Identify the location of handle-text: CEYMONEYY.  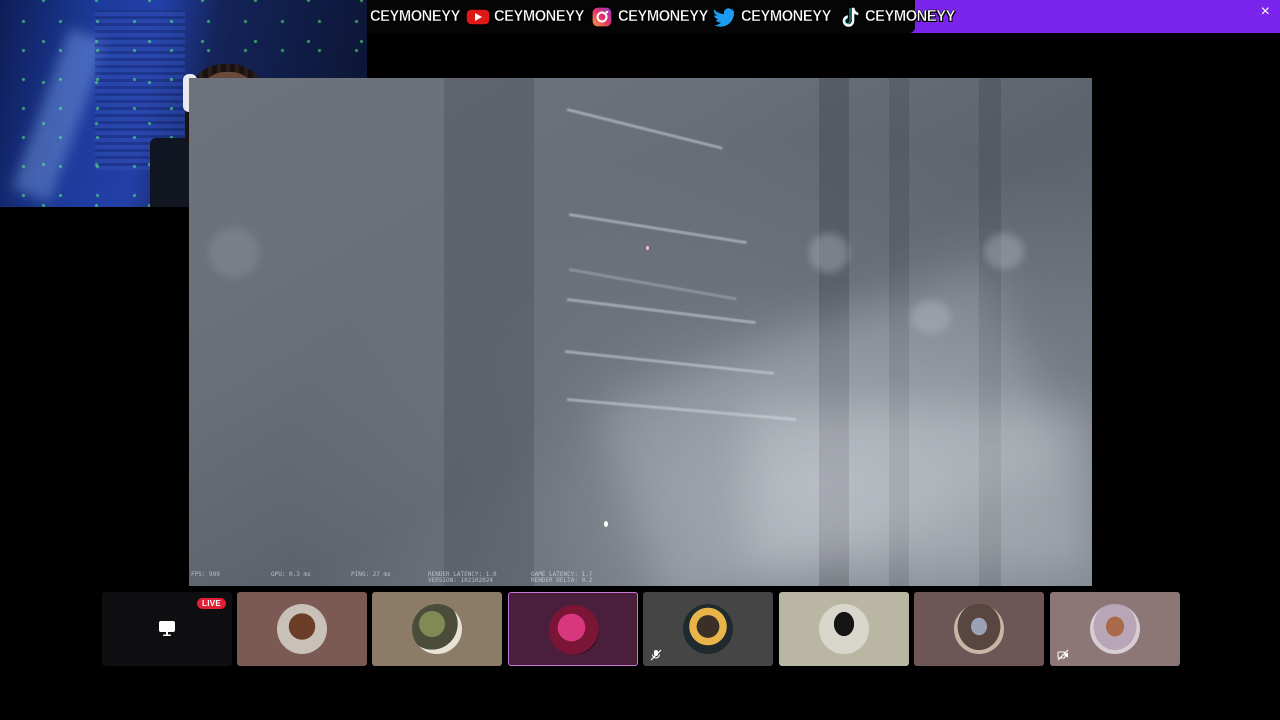
(415, 16).